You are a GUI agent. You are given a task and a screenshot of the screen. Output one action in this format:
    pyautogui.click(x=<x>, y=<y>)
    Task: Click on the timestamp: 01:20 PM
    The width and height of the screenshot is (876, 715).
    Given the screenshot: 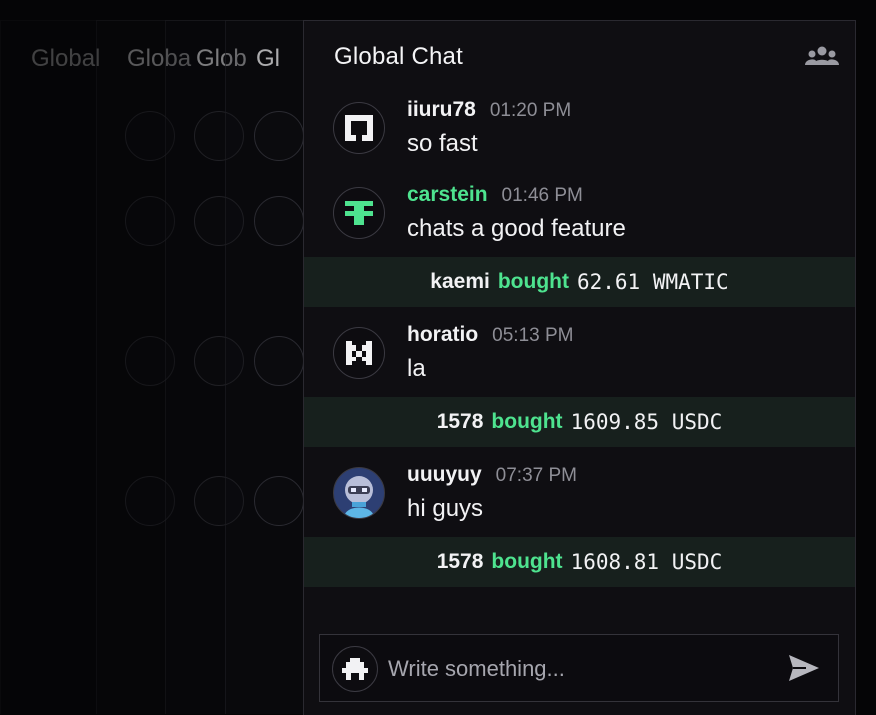 What is the action you would take?
    pyautogui.click(x=530, y=110)
    